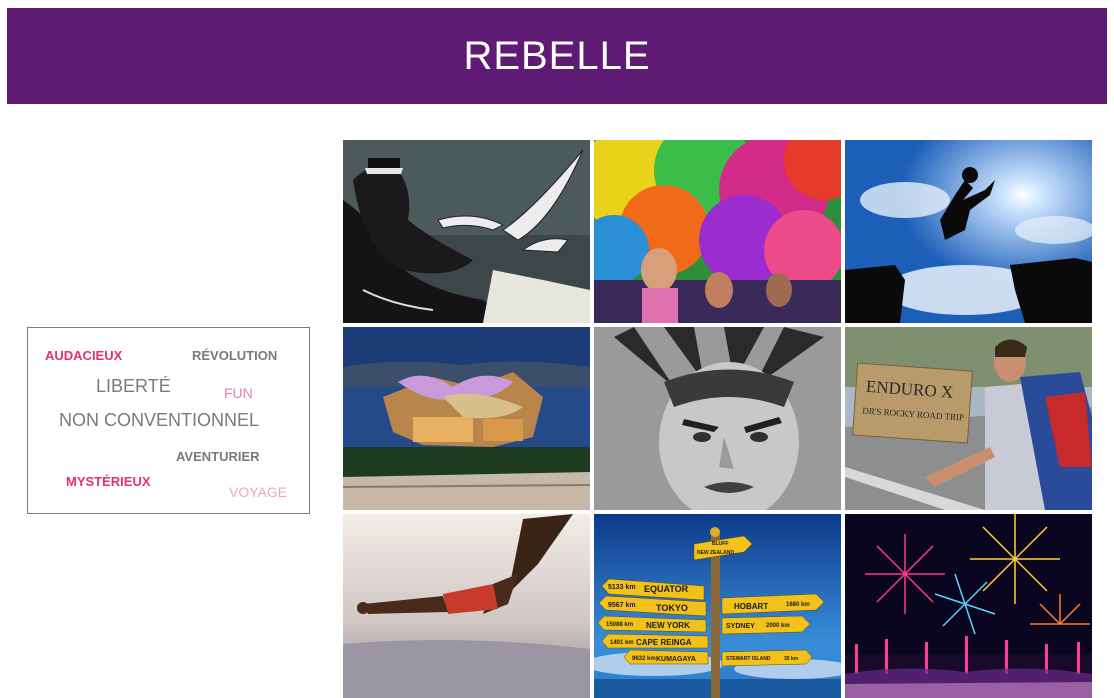 The width and height of the screenshot is (1114, 698). What do you see at coordinates (644, 659) in the screenshot?
I see `sign-kuma-dist: 9632 km` at bounding box center [644, 659].